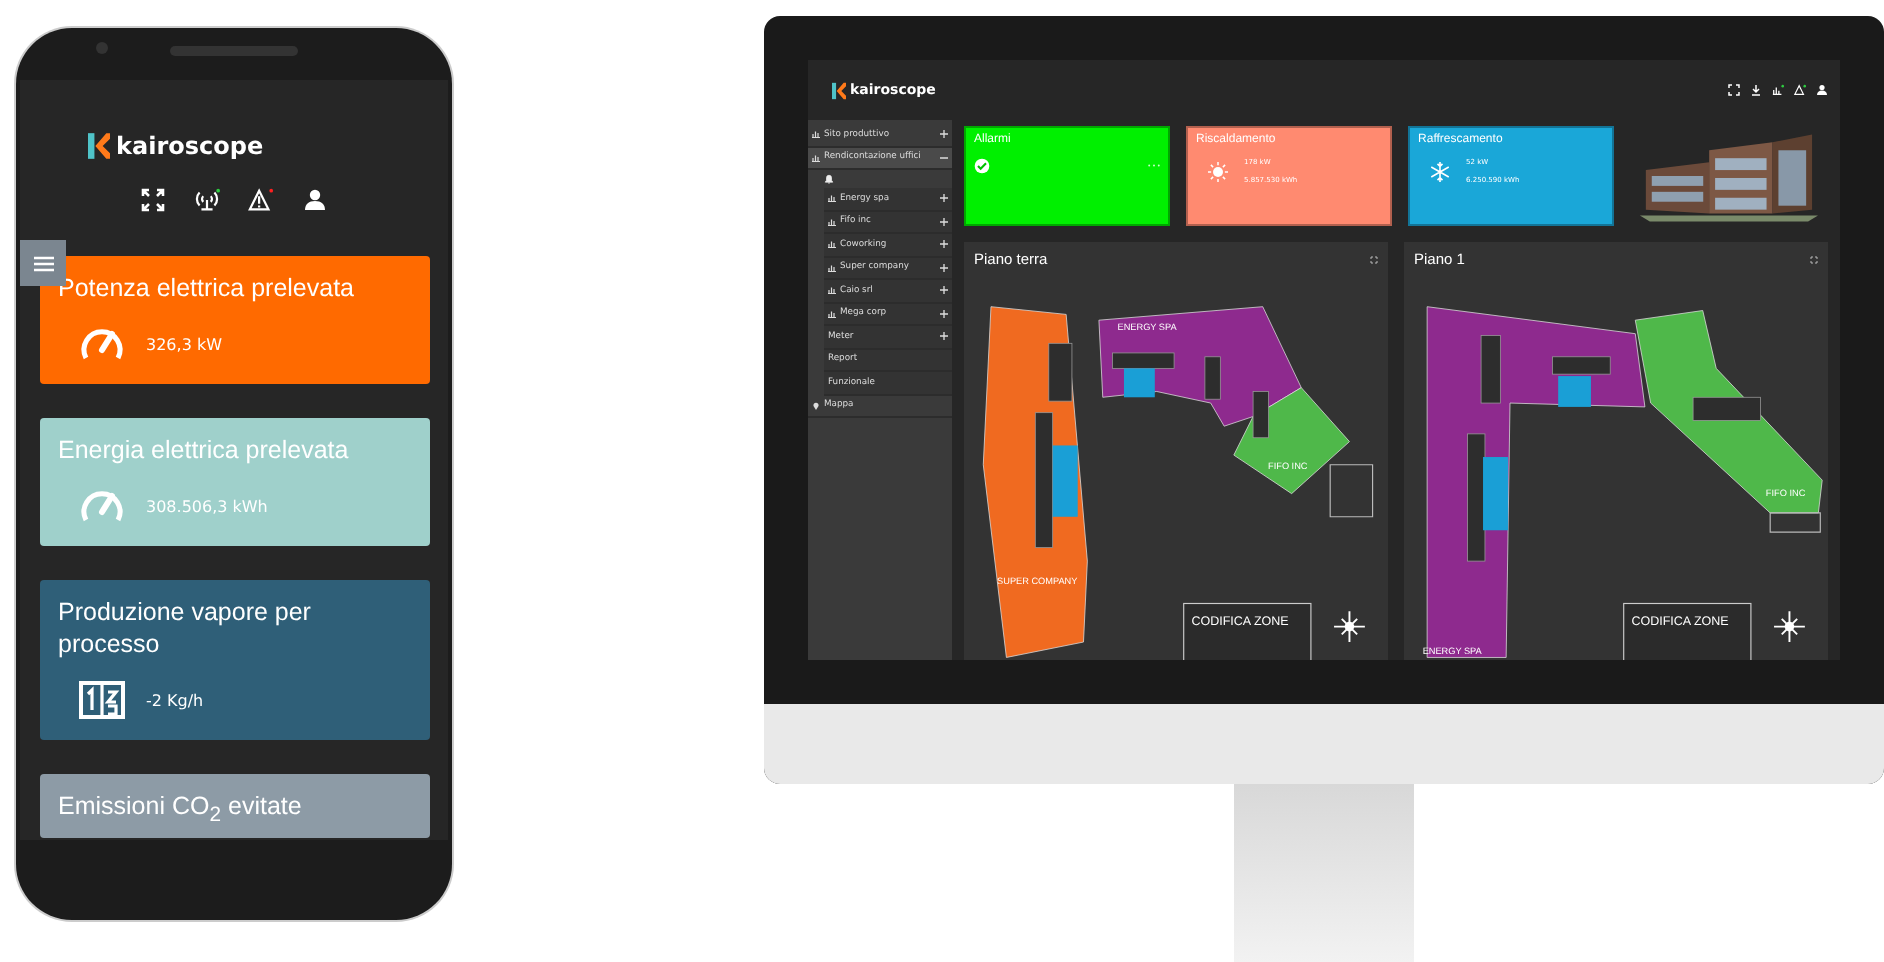 The image size is (1884, 962). What do you see at coordinates (181, 810) in the screenshot?
I see `card-title: Emissioni CO$_{2}$ evitate` at bounding box center [181, 810].